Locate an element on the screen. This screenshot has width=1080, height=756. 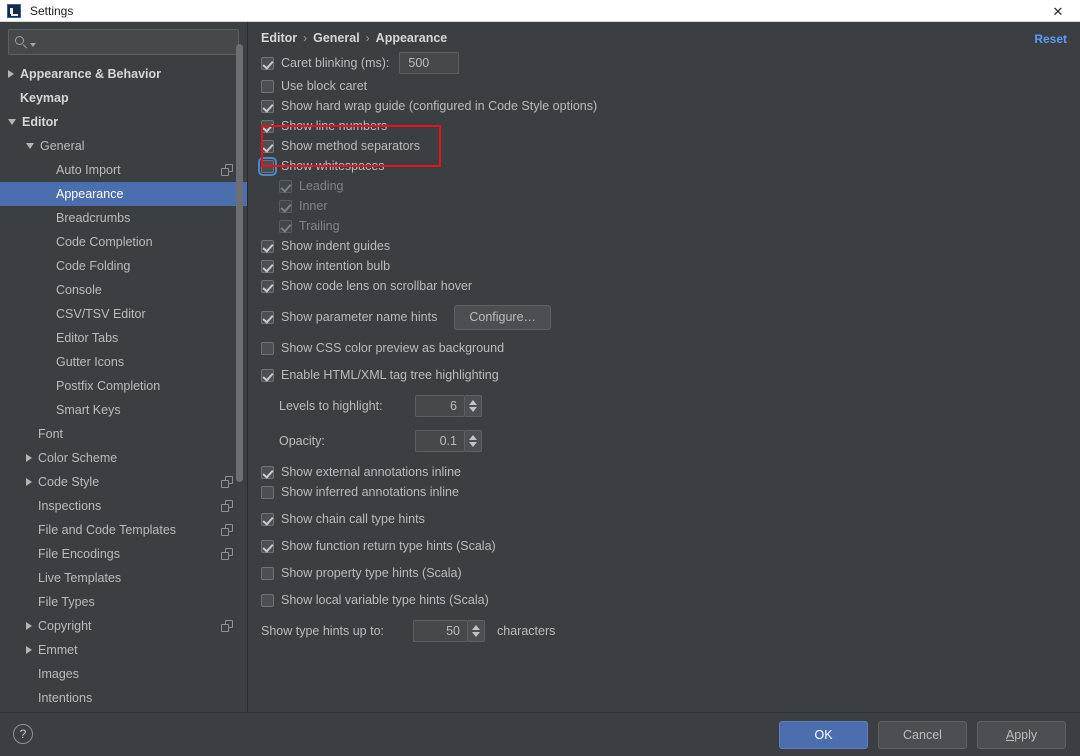
search-box is located at coordinates (123, 42).